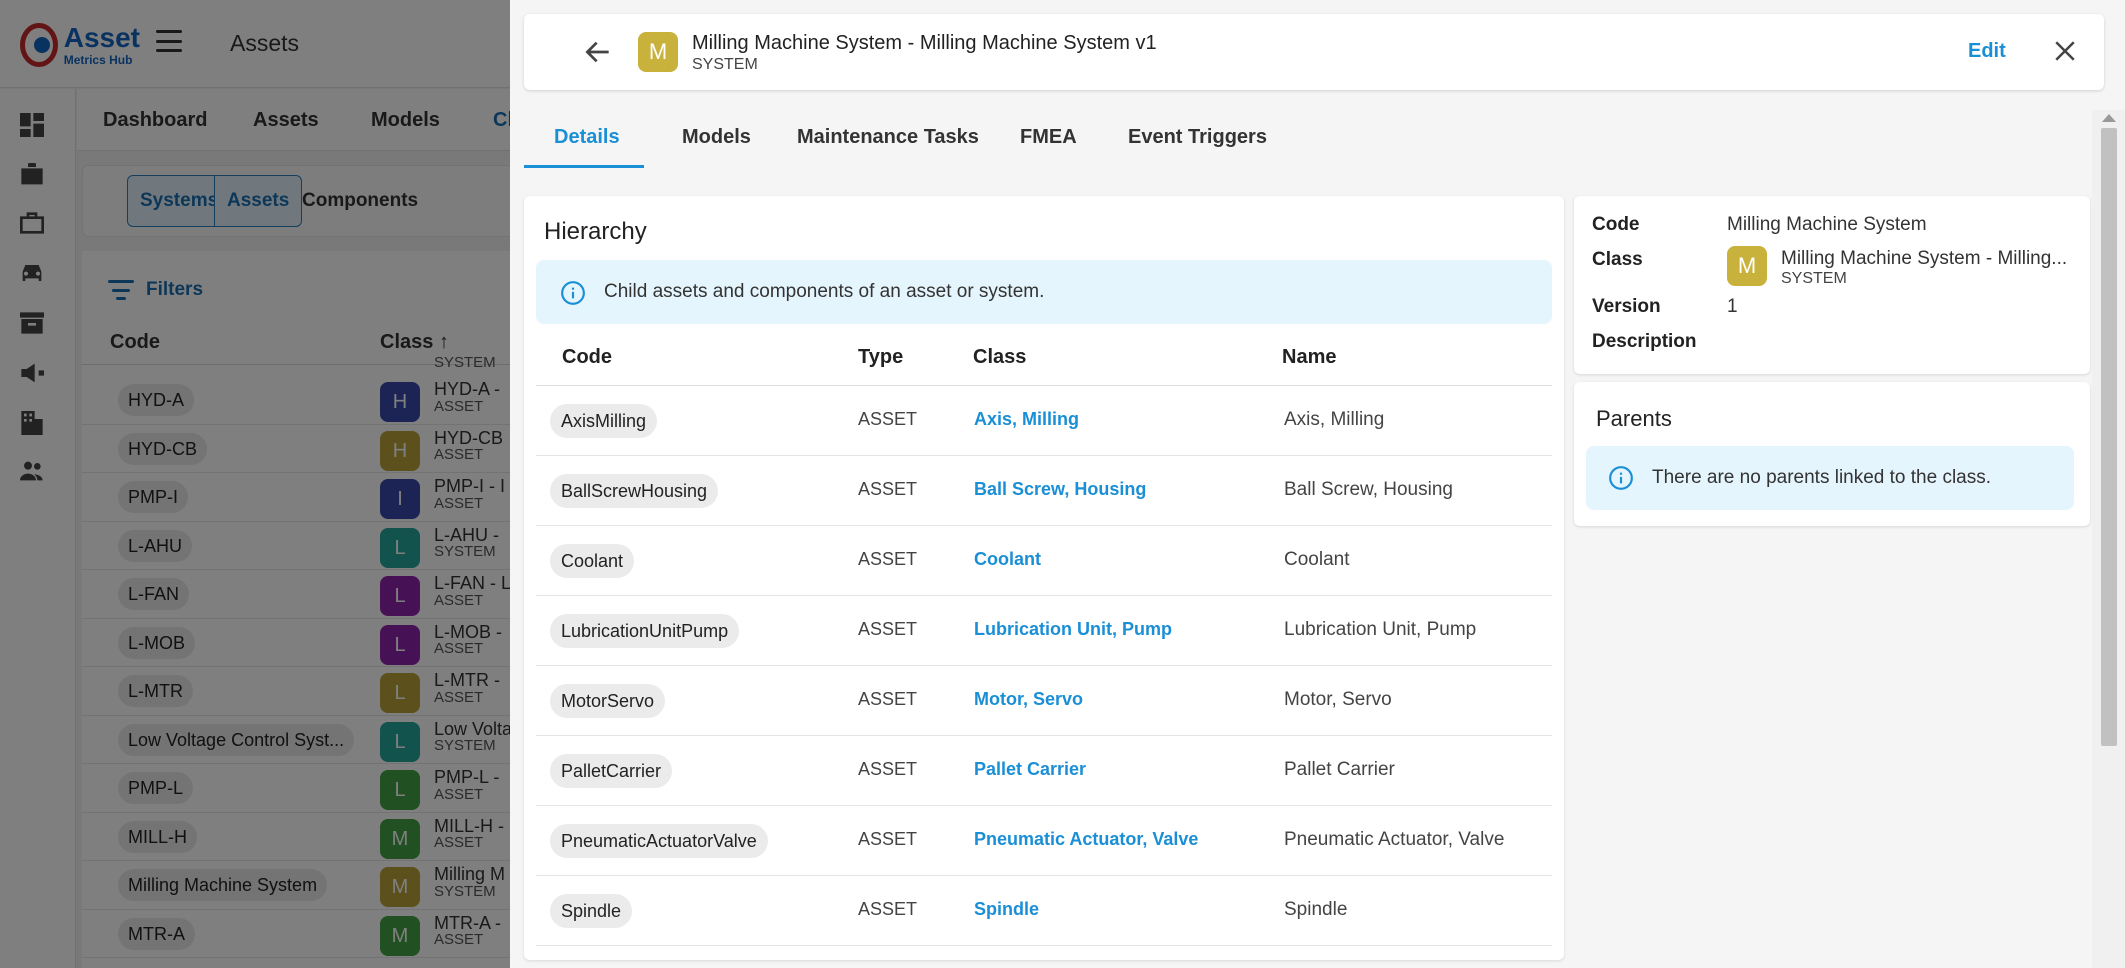  Describe the element at coordinates (1044, 361) in the screenshot. I see `hierarchy-table-header: Code Type Class Name` at that location.